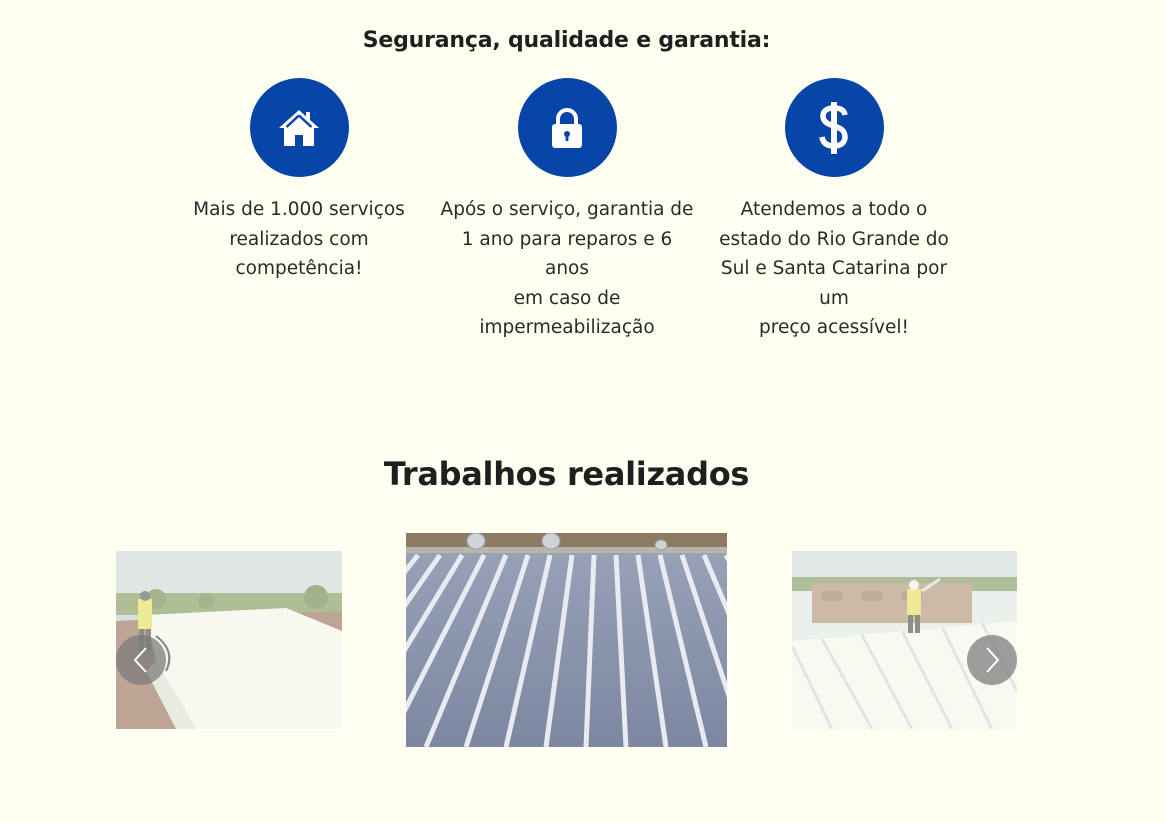 This screenshot has width=1165, height=823. What do you see at coordinates (299, 127) in the screenshot?
I see `home-icon` at bounding box center [299, 127].